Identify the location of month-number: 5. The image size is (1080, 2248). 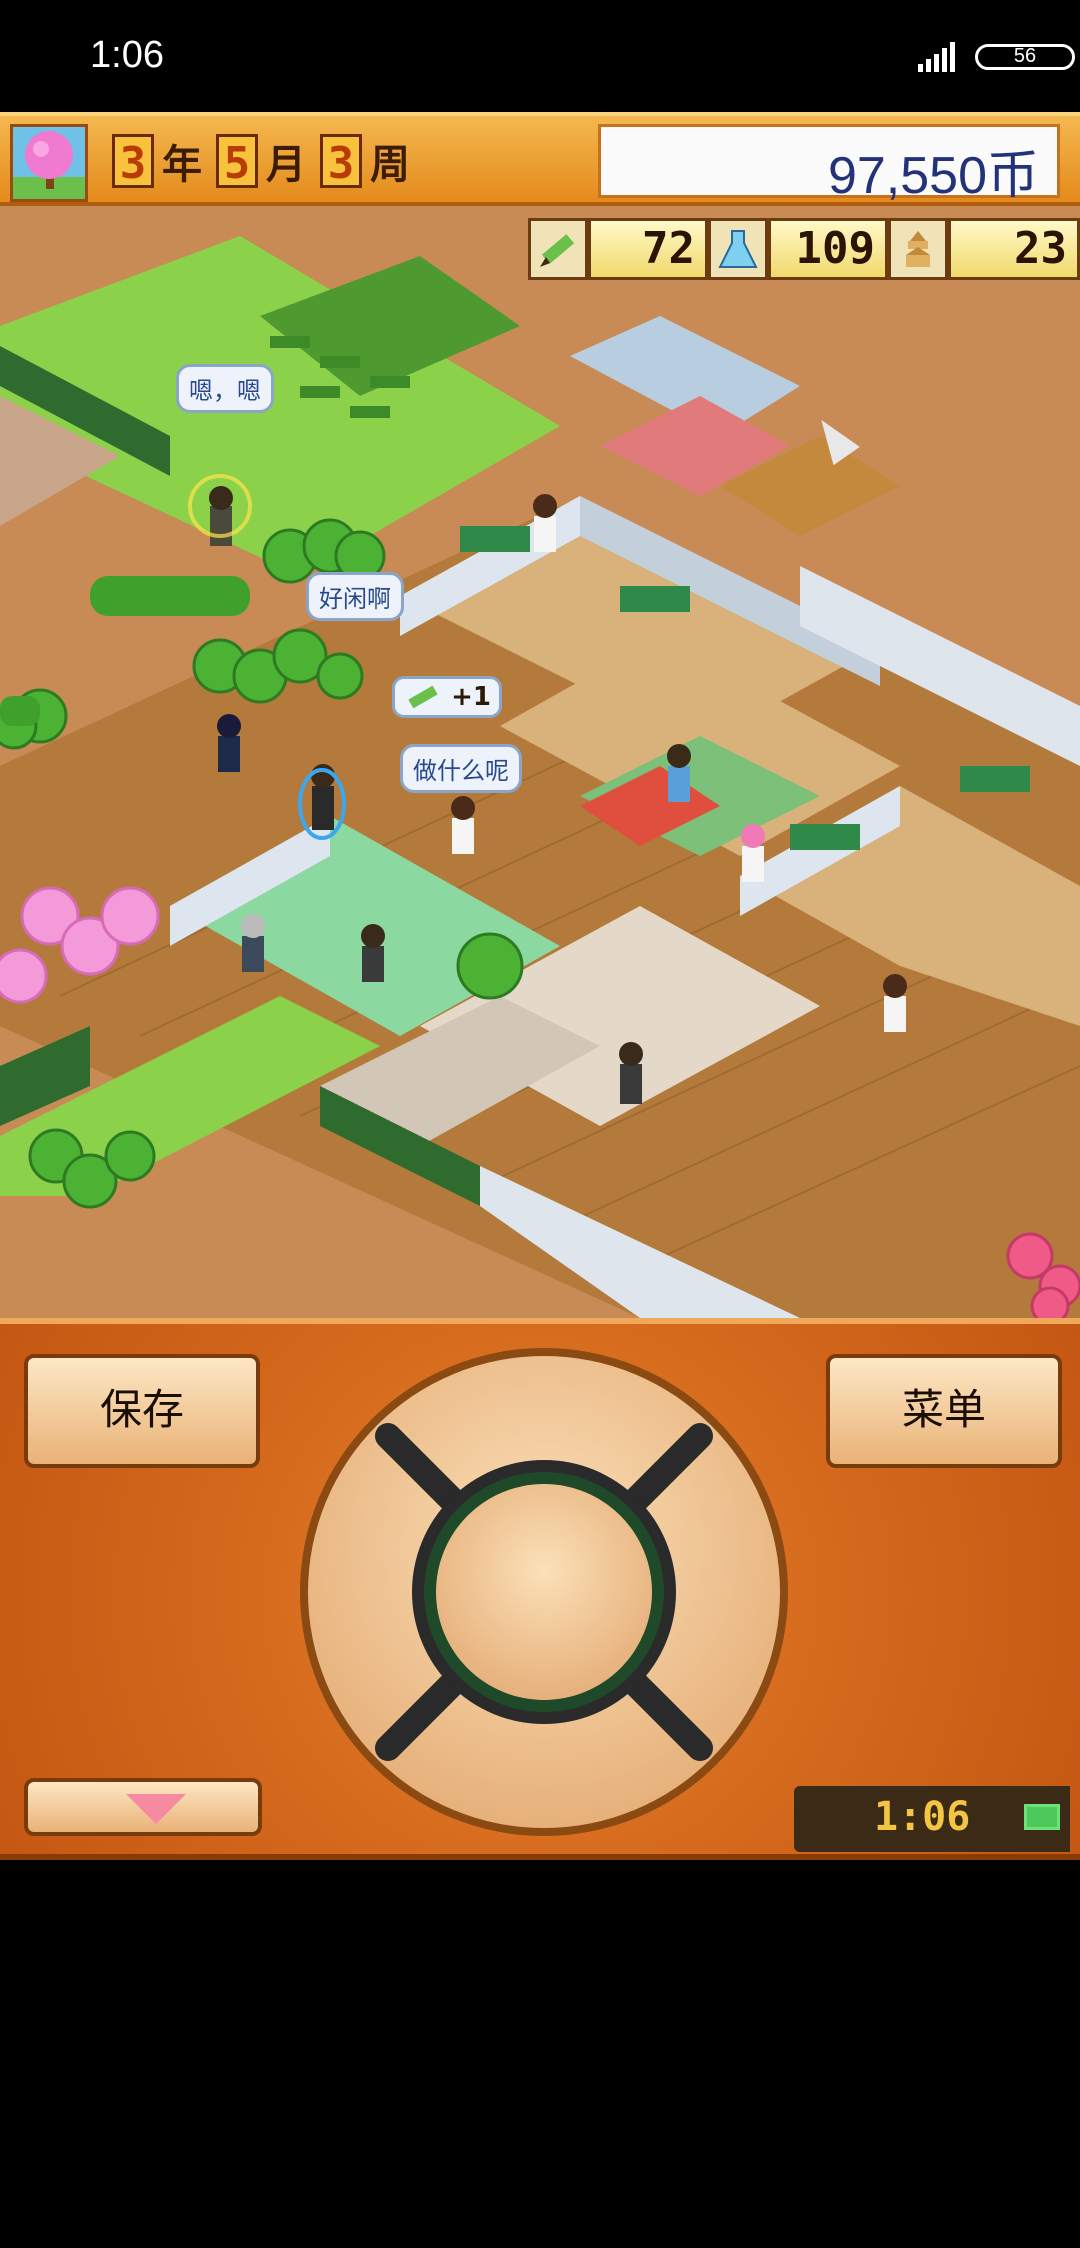
(237, 161).